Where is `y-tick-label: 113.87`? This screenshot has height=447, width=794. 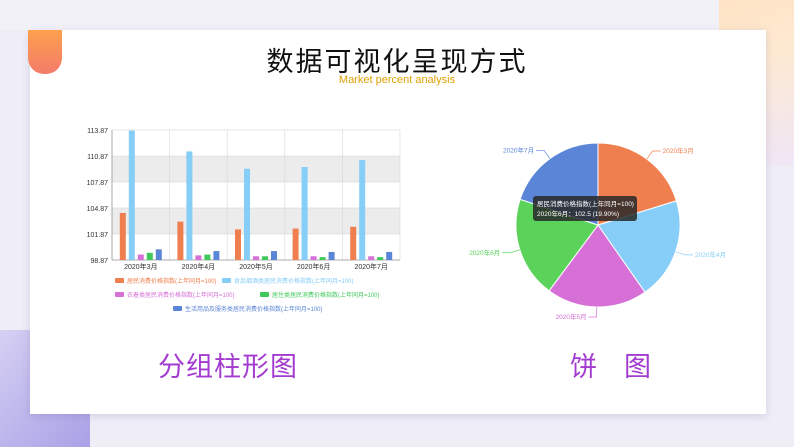 y-tick-label: 113.87 is located at coordinates (97, 131).